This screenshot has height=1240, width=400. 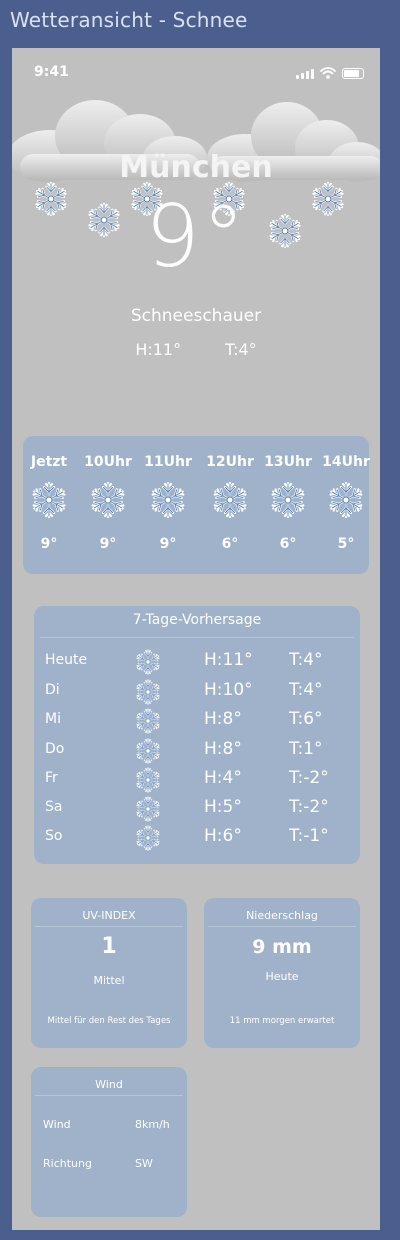 What do you see at coordinates (228, 660) in the screenshot?
I see `forecast-high: H:11°` at bounding box center [228, 660].